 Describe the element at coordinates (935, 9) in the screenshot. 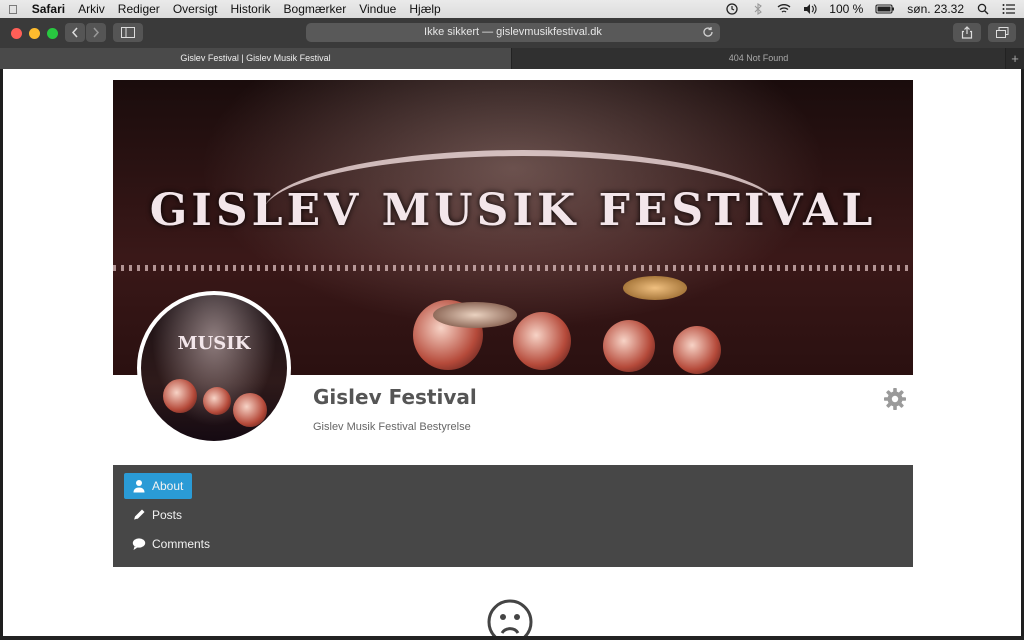

I see `menubar-clock: søn. 23.32` at that location.